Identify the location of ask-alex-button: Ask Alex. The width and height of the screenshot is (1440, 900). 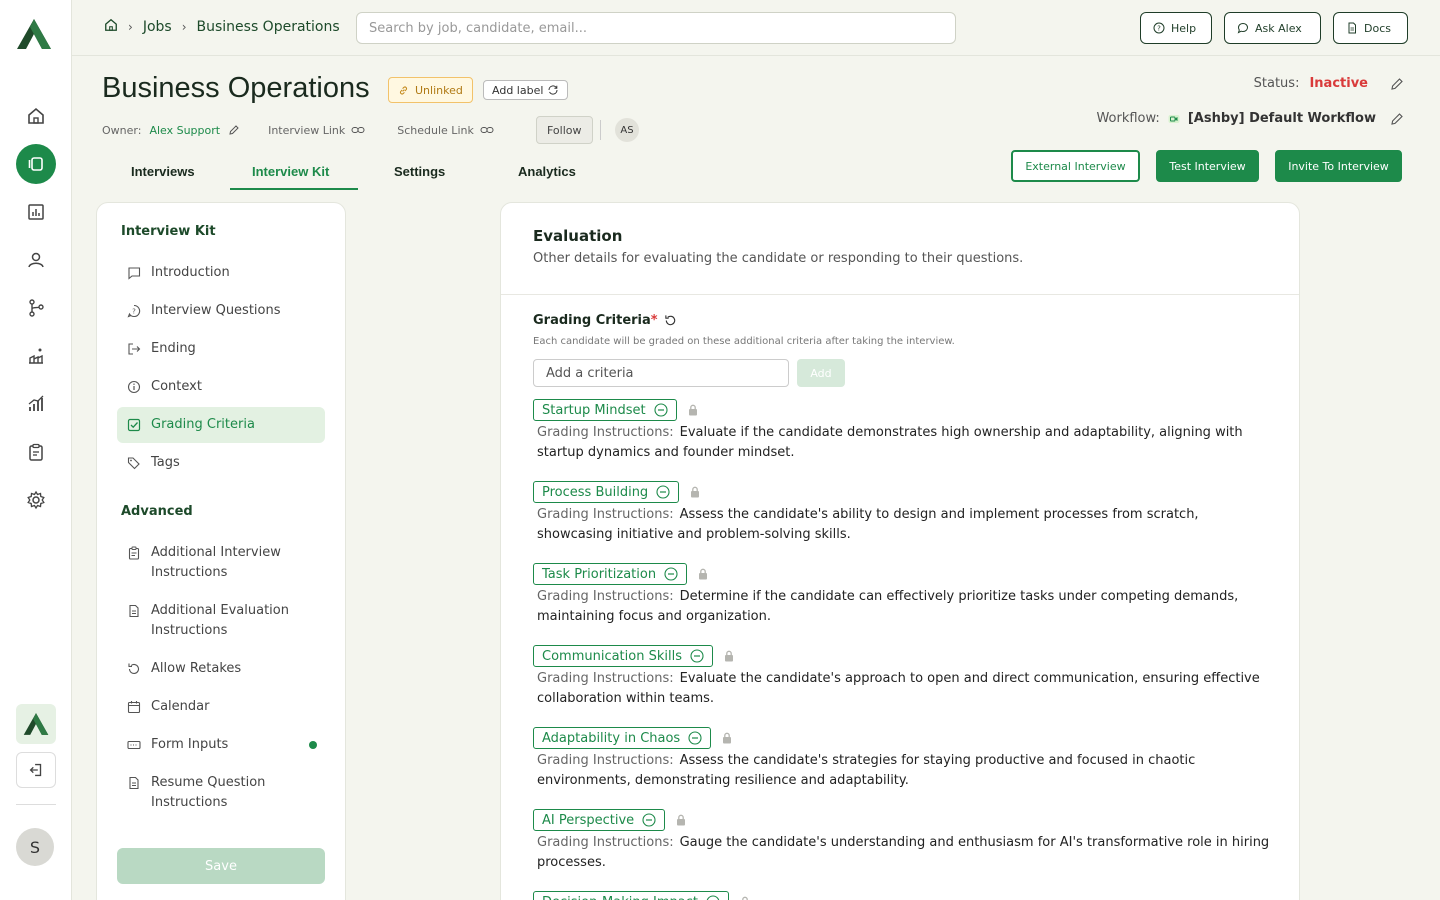
(1272, 28).